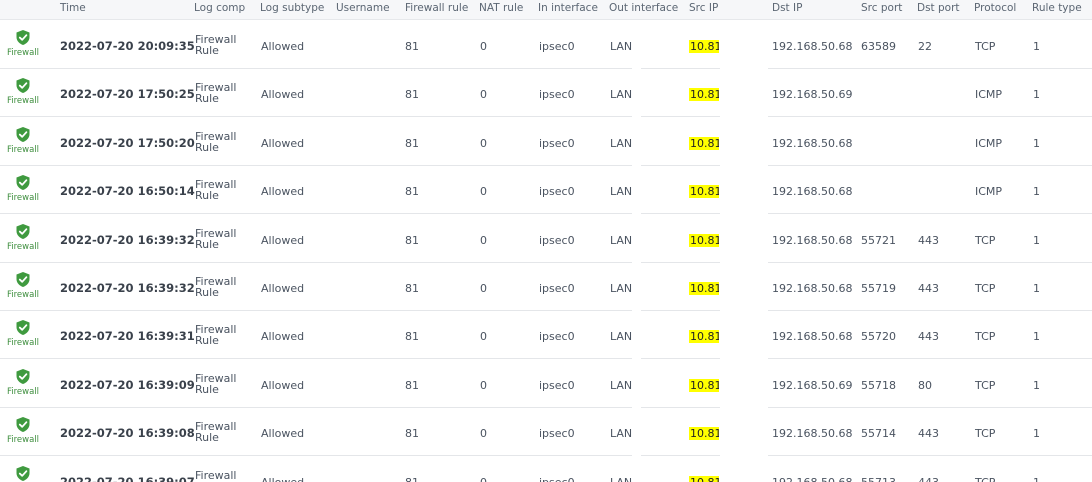 The height and width of the screenshot is (482, 1092). Describe the element at coordinates (878, 240) in the screenshot. I see `cell-src-port: 55721` at that location.